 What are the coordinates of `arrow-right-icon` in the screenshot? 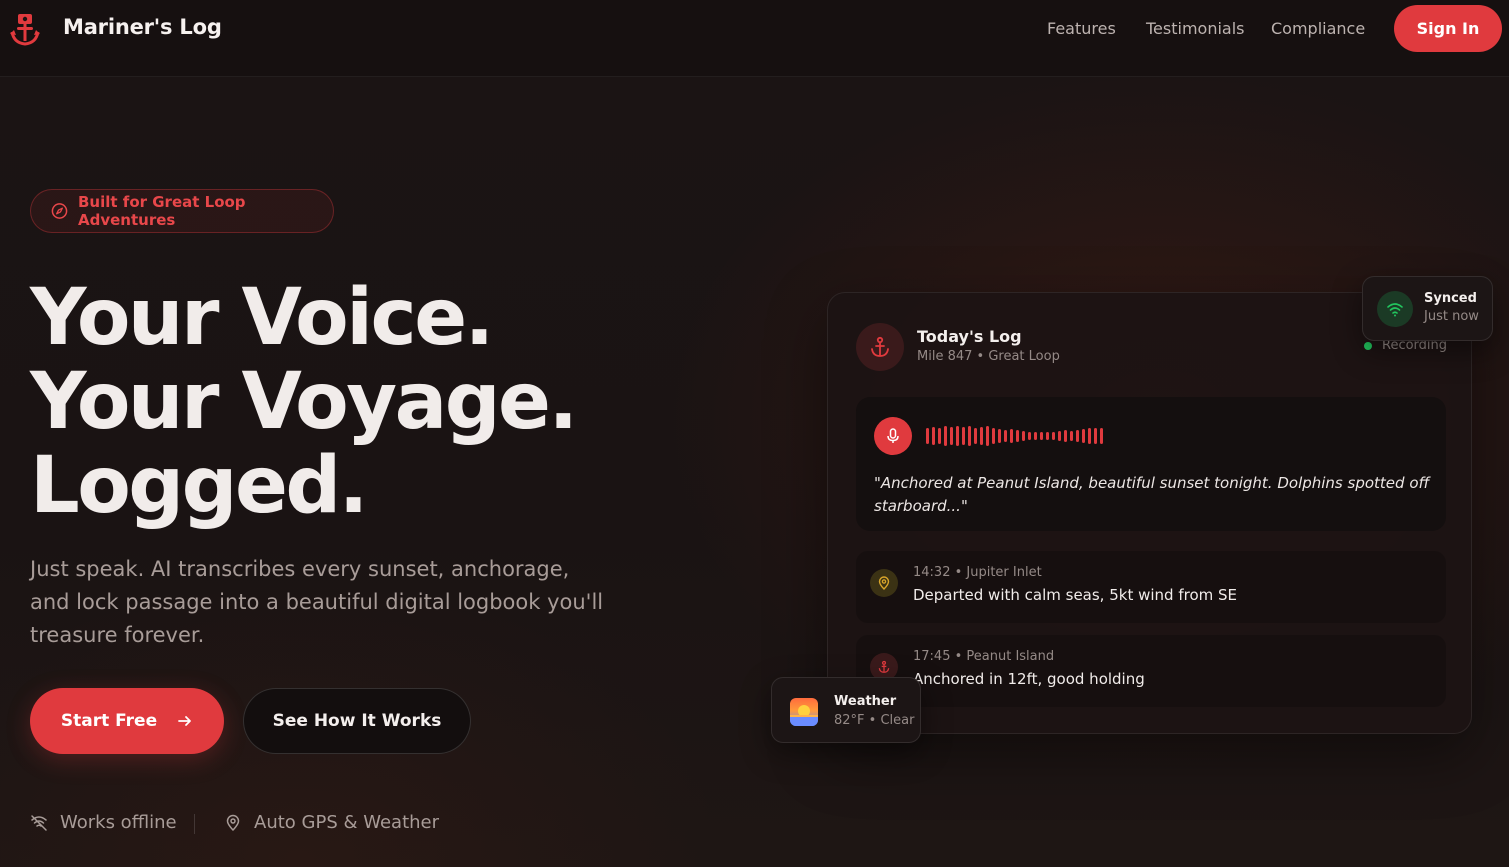 It's located at (185, 721).